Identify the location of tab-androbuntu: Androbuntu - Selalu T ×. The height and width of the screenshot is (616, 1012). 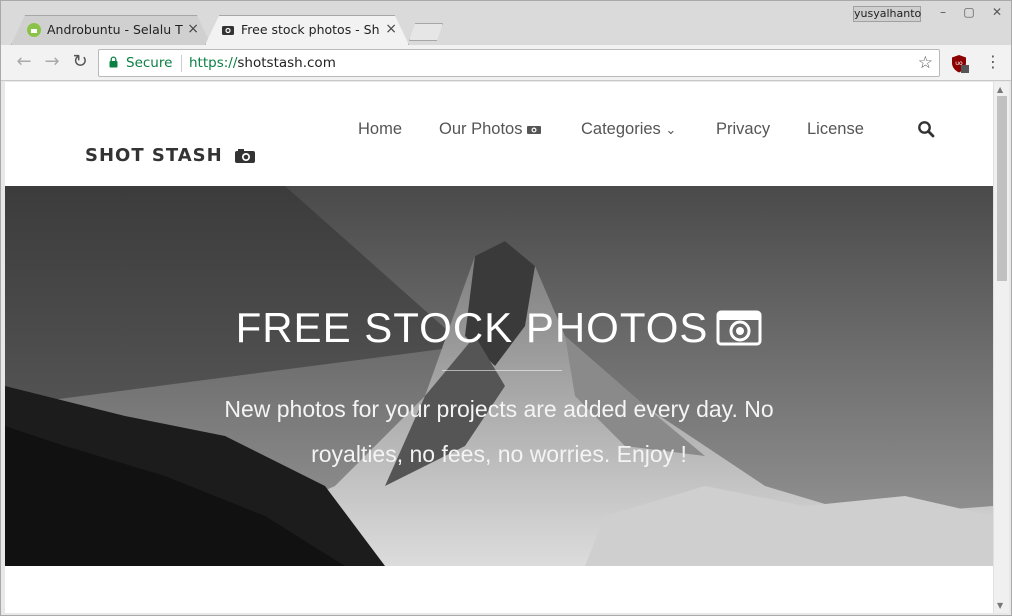
(111, 30).